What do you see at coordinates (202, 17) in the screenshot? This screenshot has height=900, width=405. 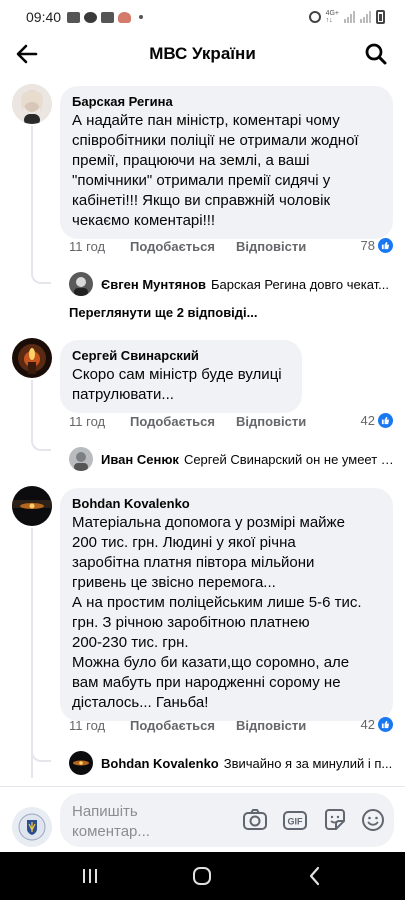 I see `status-bar: 09:40 4G+ ↑↓` at bounding box center [202, 17].